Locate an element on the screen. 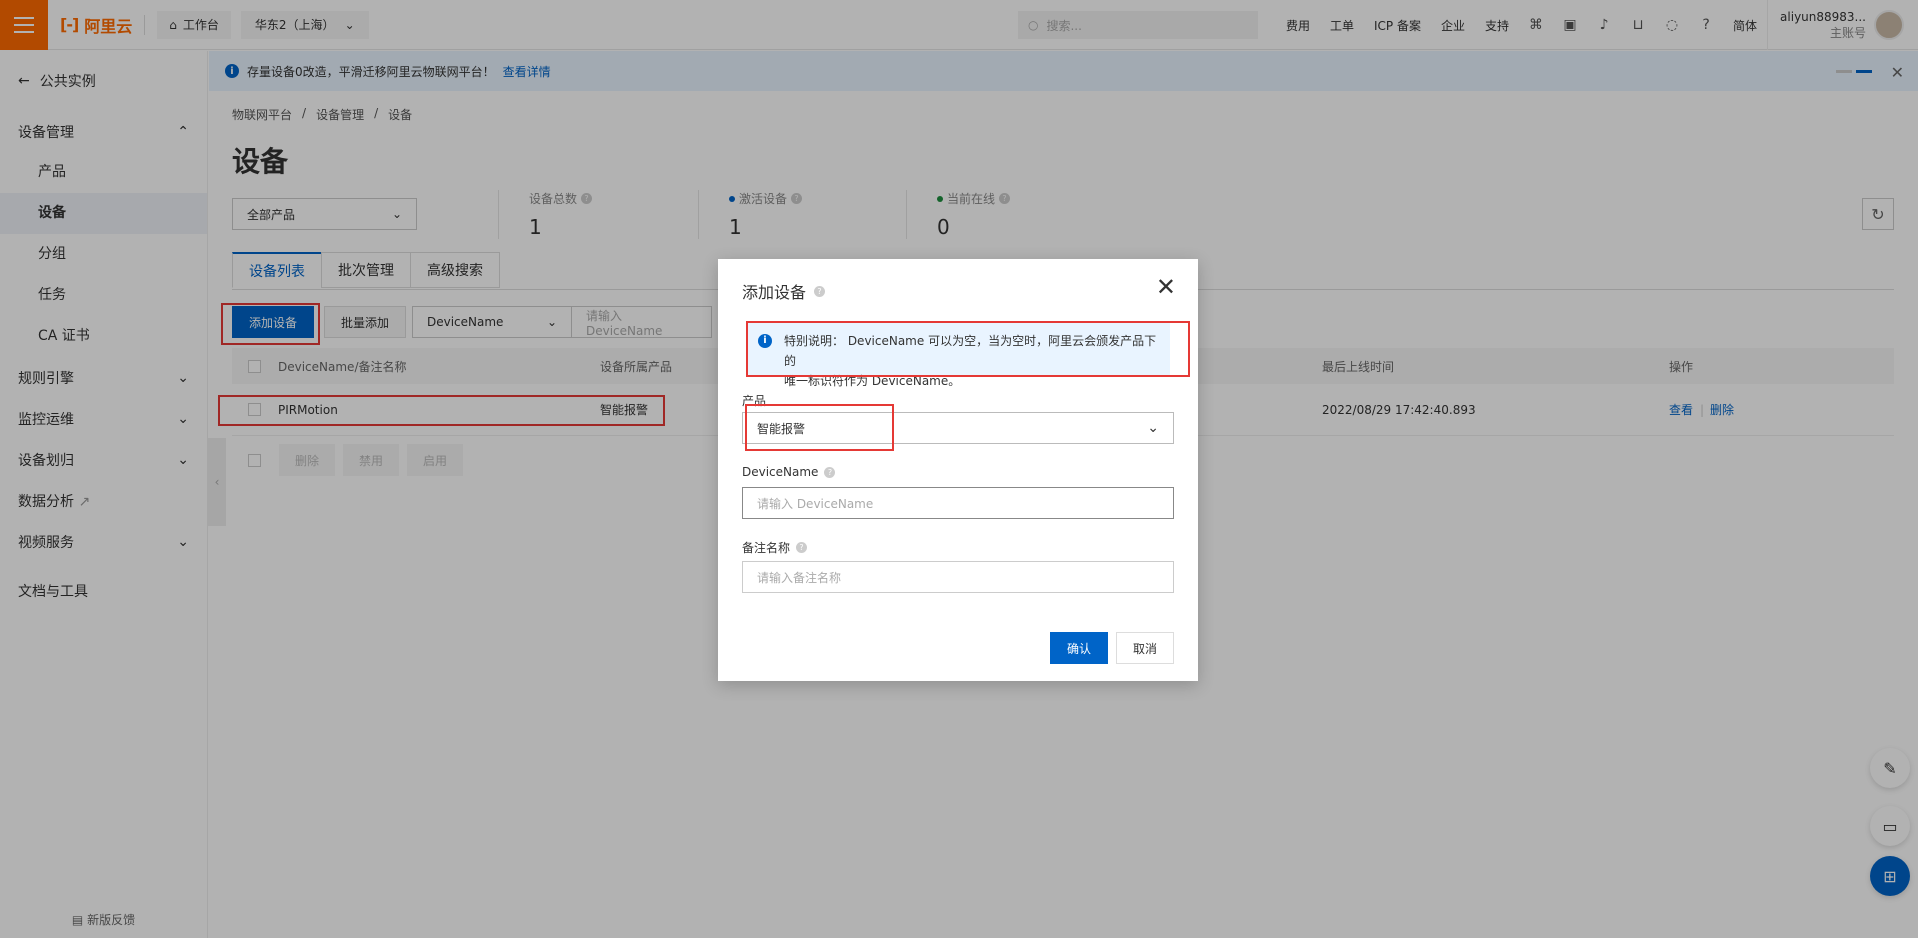 Image resolution: width=1918 pixels, height=938 pixels. dialog-actions: 确认 取消 is located at coordinates (1111, 648).